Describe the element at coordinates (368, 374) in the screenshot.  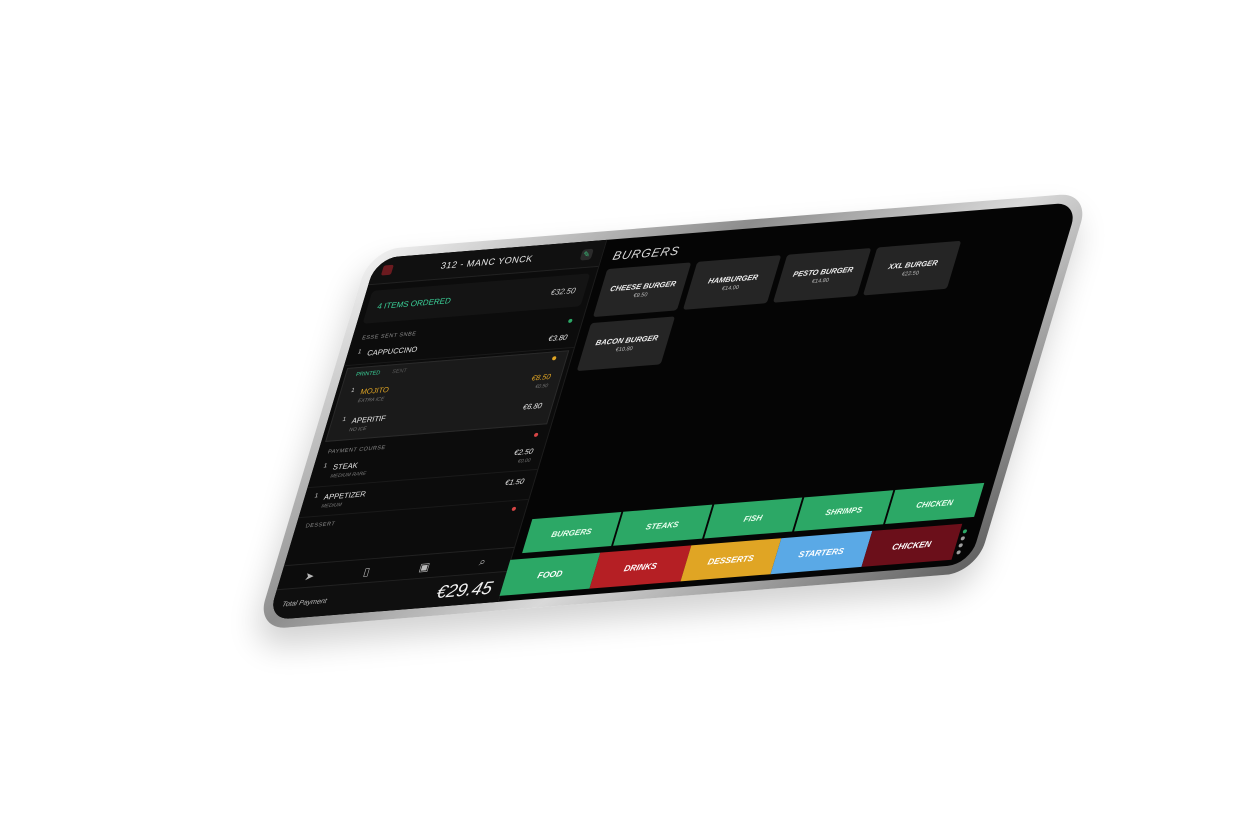
I see `tab-printed: PRINTED` at that location.